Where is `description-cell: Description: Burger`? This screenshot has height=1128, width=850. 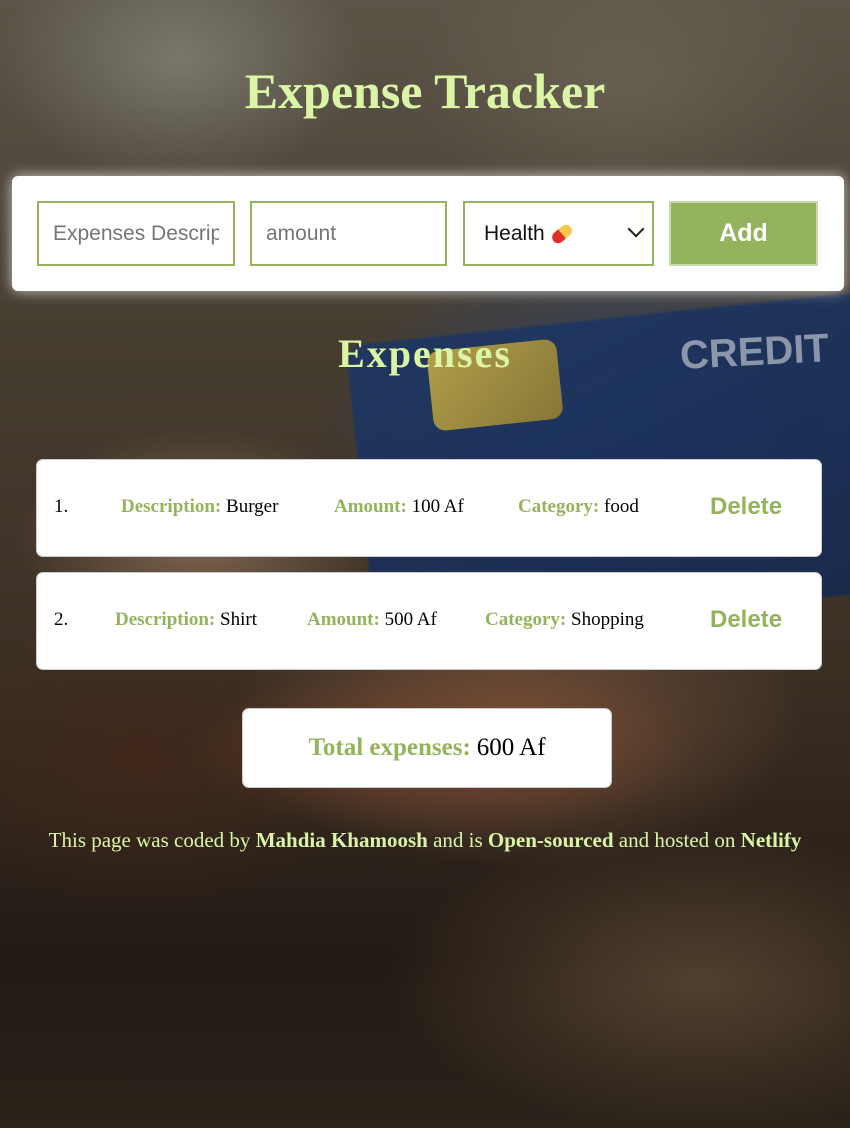 description-cell: Description: Burger is located at coordinates (199, 507).